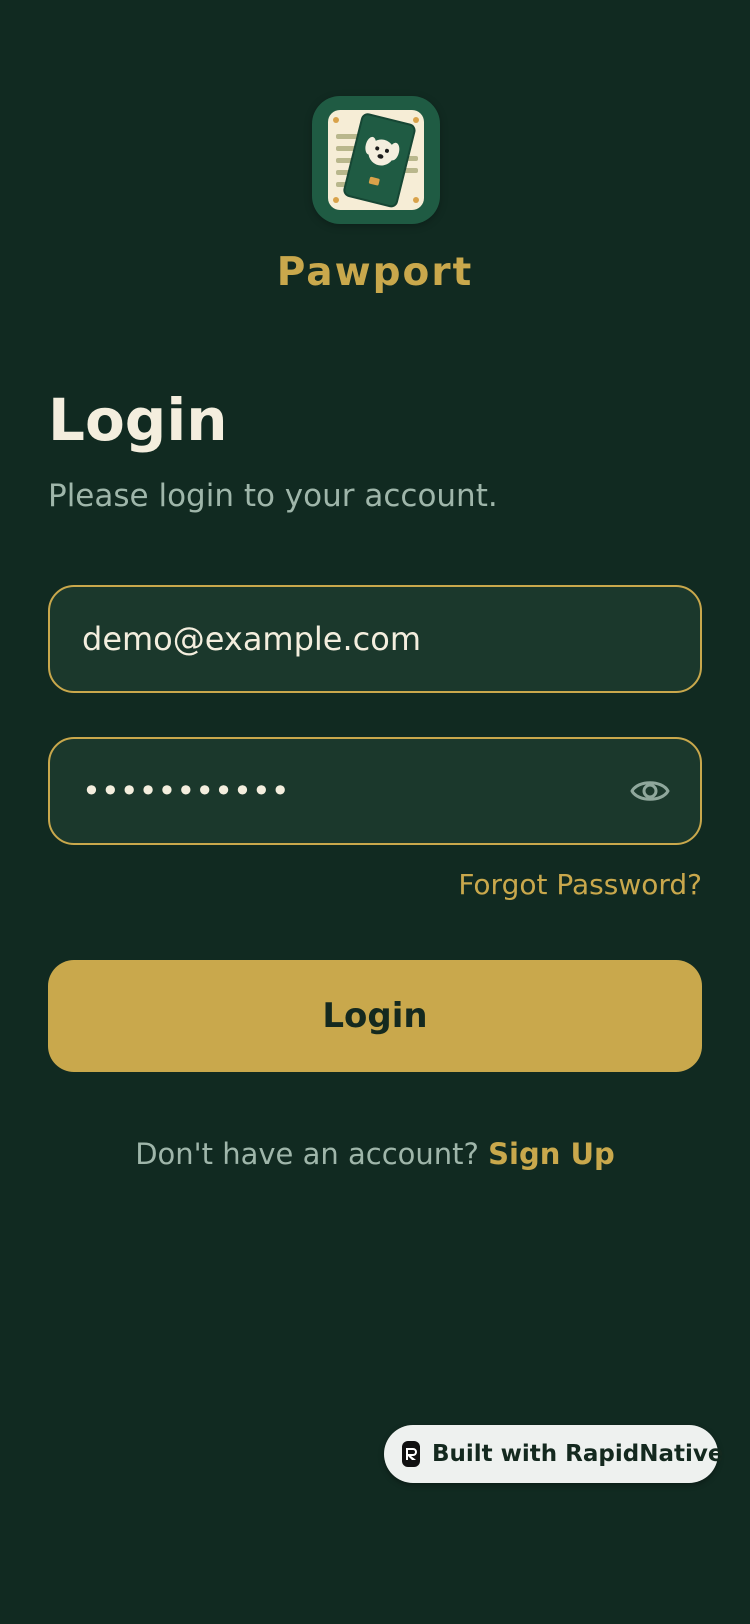  What do you see at coordinates (251, 639) in the screenshot?
I see `email-value: demo@example.com` at bounding box center [251, 639].